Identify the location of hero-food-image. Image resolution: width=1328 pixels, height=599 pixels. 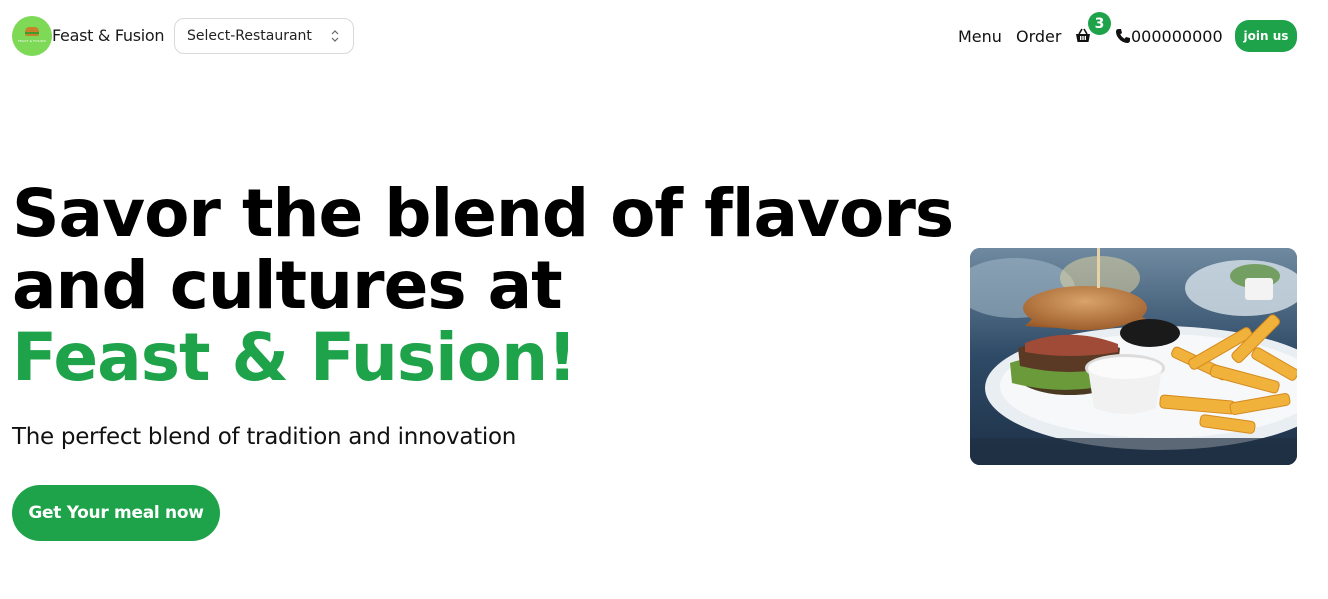
(1133, 356).